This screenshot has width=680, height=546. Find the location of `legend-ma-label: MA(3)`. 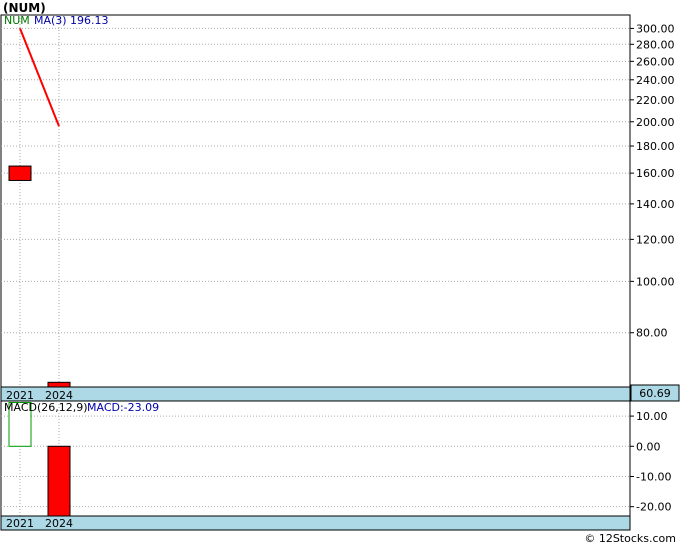

legend-ma-label: MA(3) is located at coordinates (50, 20).